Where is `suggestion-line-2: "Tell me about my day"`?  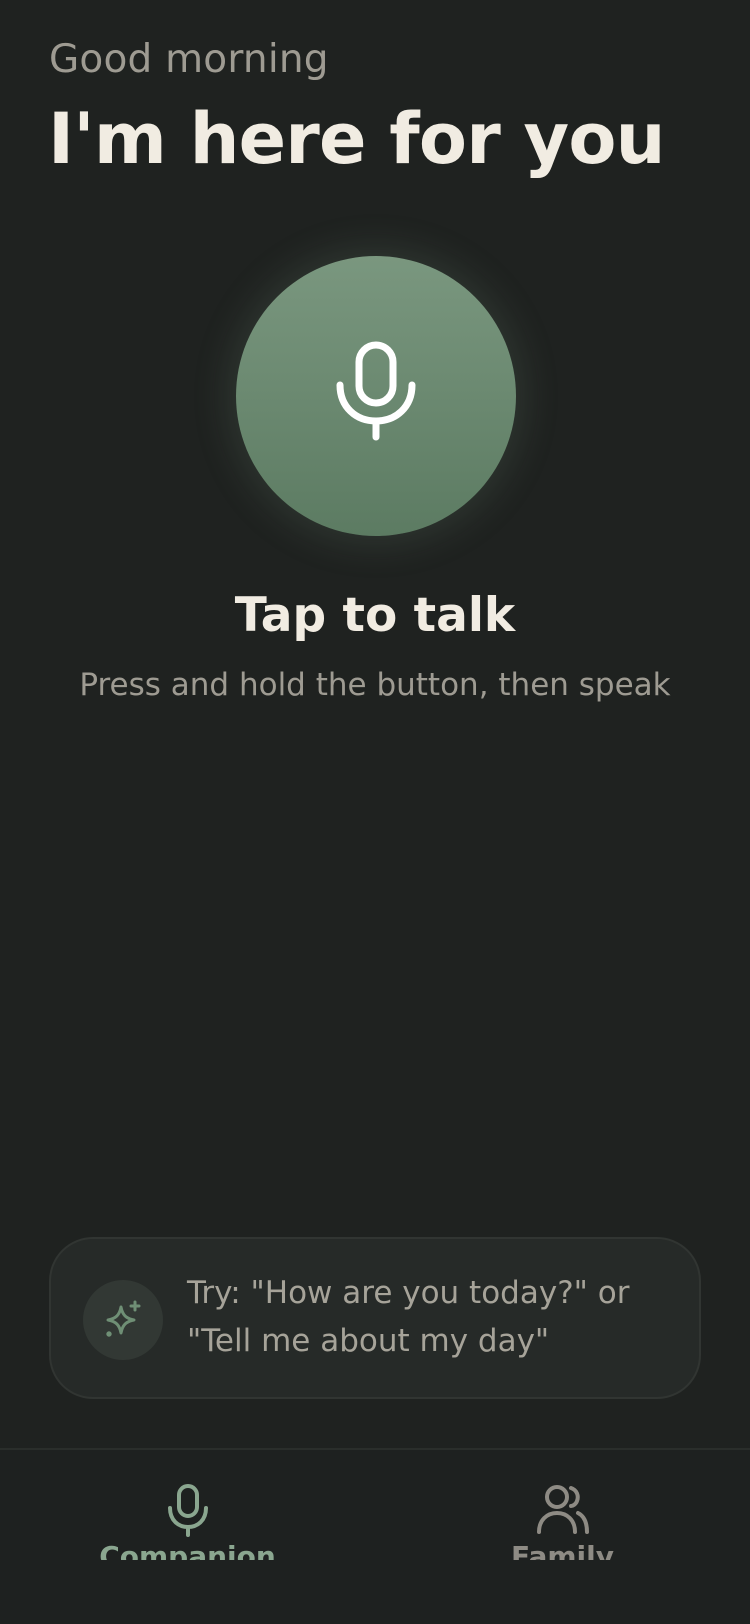 suggestion-line-2: "Tell me about my day" is located at coordinates (368, 1341).